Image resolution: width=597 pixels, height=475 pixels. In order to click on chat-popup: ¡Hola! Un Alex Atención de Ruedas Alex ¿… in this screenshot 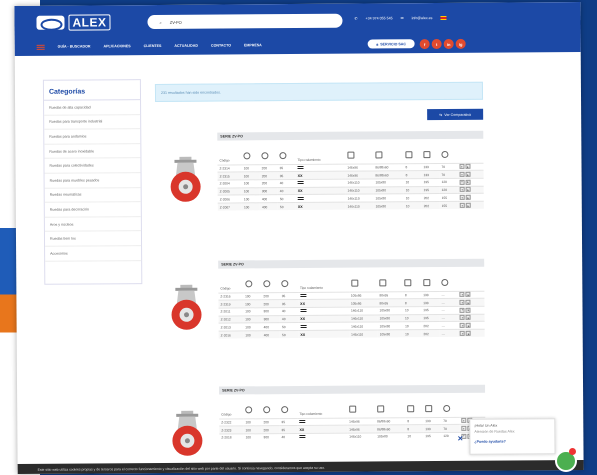, I will do `click(512, 436)`.